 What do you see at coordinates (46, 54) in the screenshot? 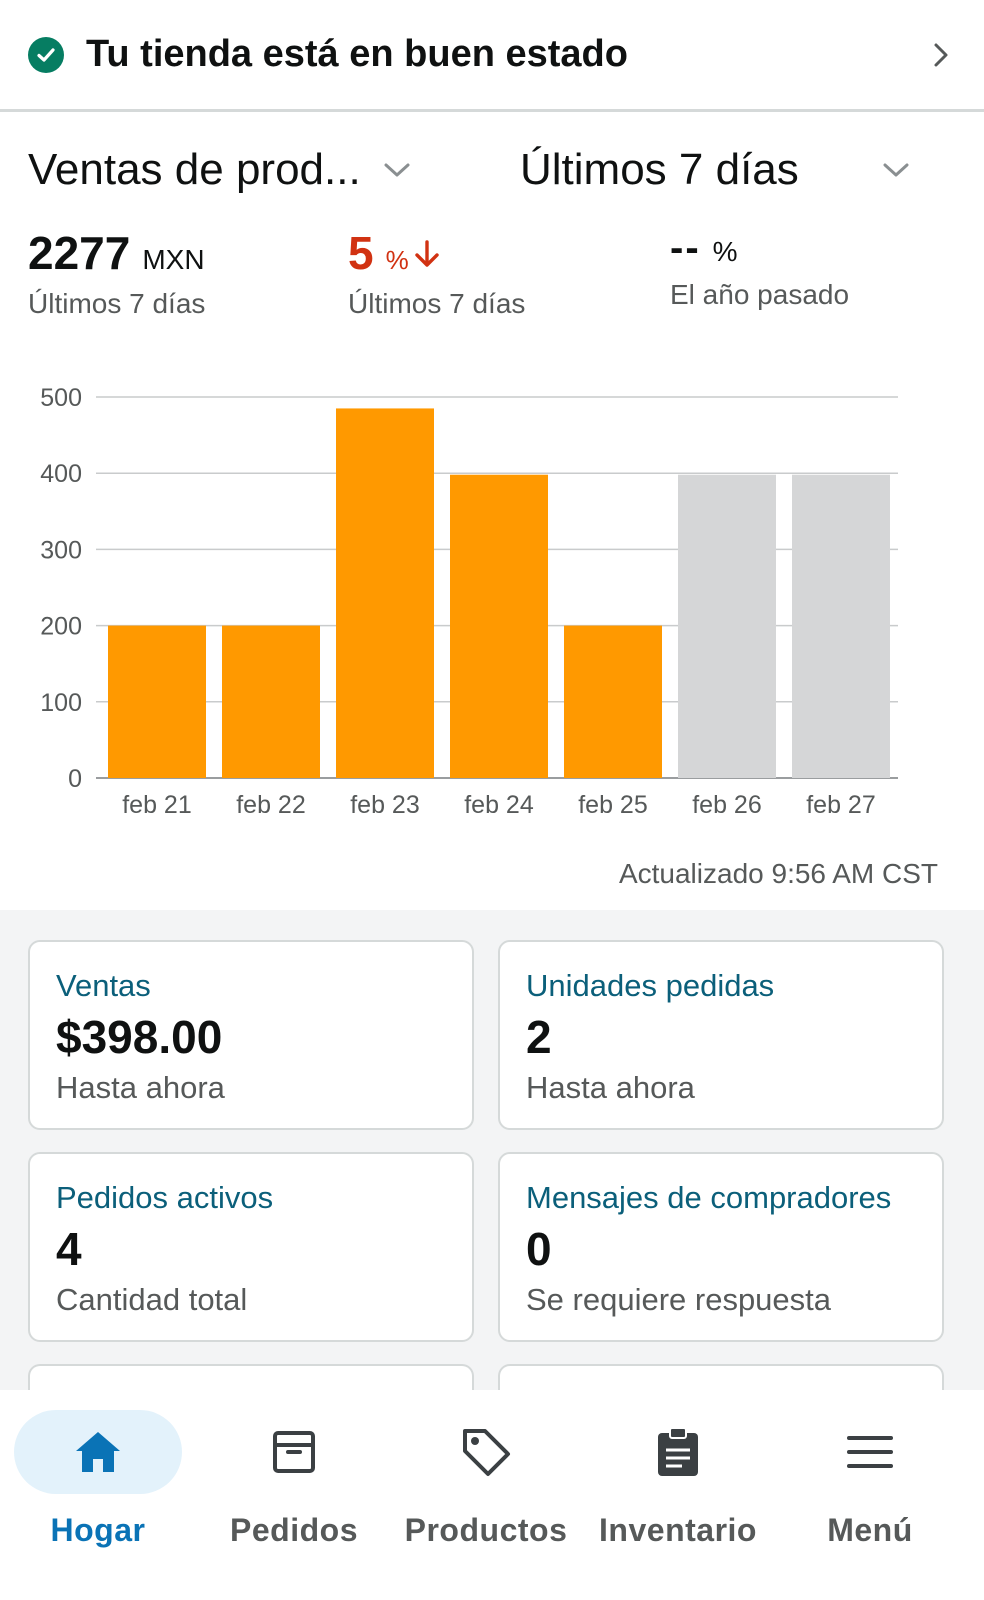
I see `check-circle-icon` at bounding box center [46, 54].